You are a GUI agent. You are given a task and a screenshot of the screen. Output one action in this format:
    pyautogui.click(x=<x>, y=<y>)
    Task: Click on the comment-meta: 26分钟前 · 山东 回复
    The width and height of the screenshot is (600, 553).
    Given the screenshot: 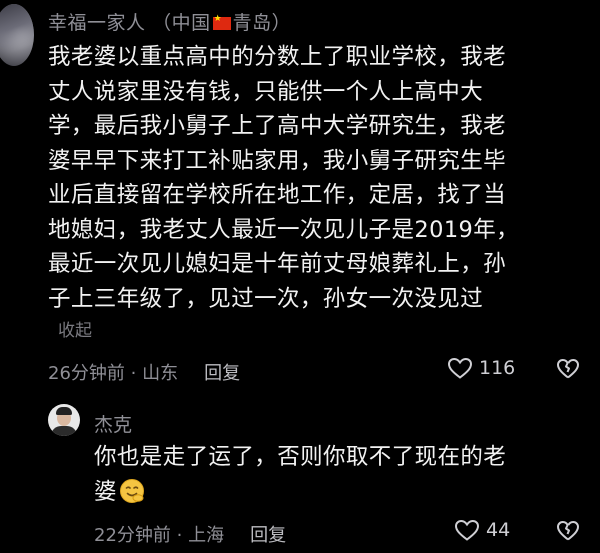 What is the action you would take?
    pyautogui.click(x=144, y=372)
    